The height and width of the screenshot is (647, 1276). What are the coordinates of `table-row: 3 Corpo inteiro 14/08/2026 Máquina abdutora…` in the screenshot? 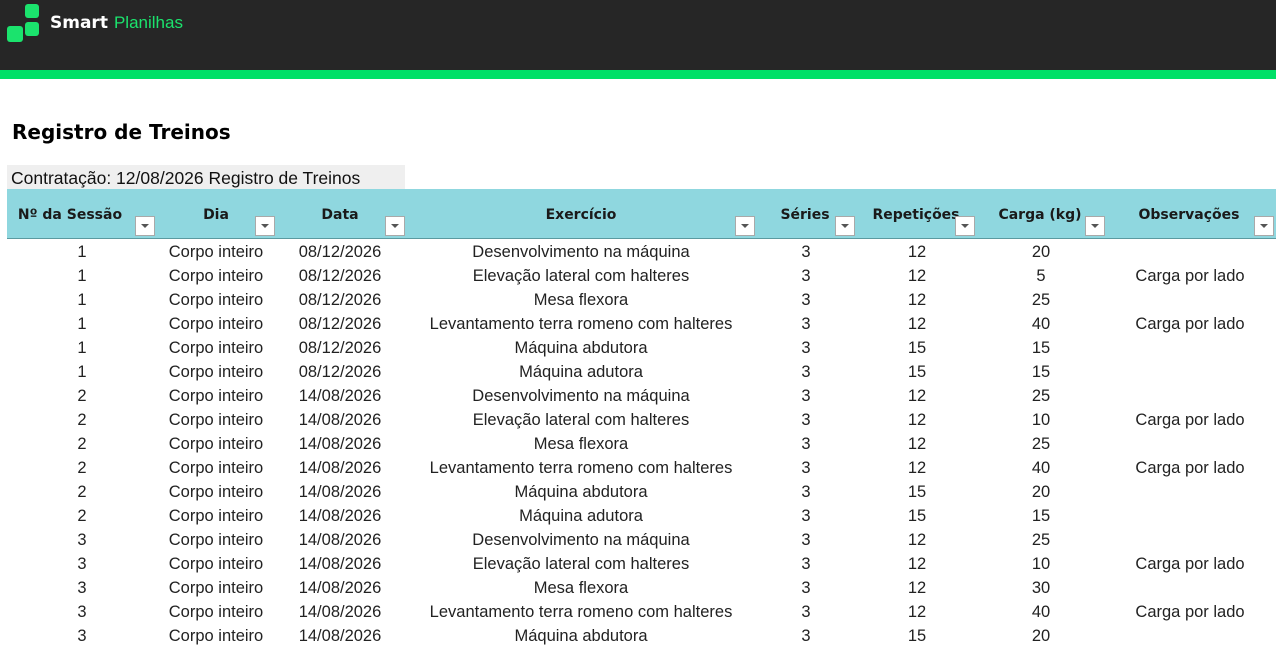 It's located at (641, 635).